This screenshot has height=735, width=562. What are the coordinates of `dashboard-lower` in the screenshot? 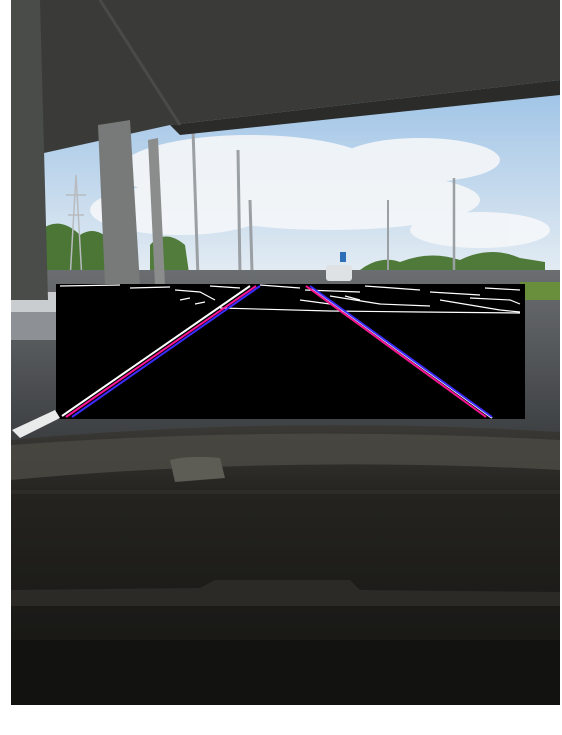 It's located at (285, 672).